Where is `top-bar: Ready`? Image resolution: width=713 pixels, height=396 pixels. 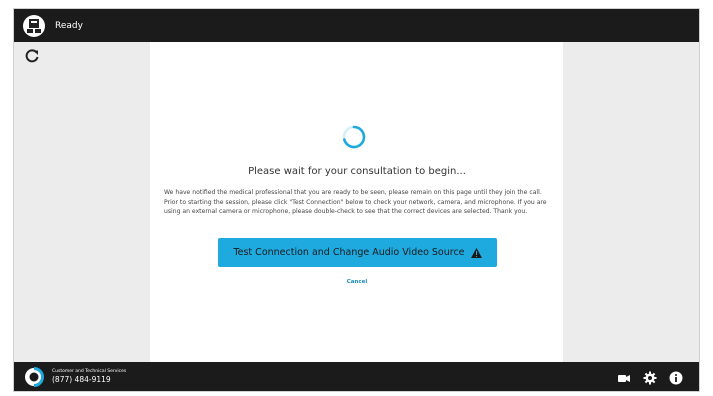 top-bar: Ready is located at coordinates (356, 25).